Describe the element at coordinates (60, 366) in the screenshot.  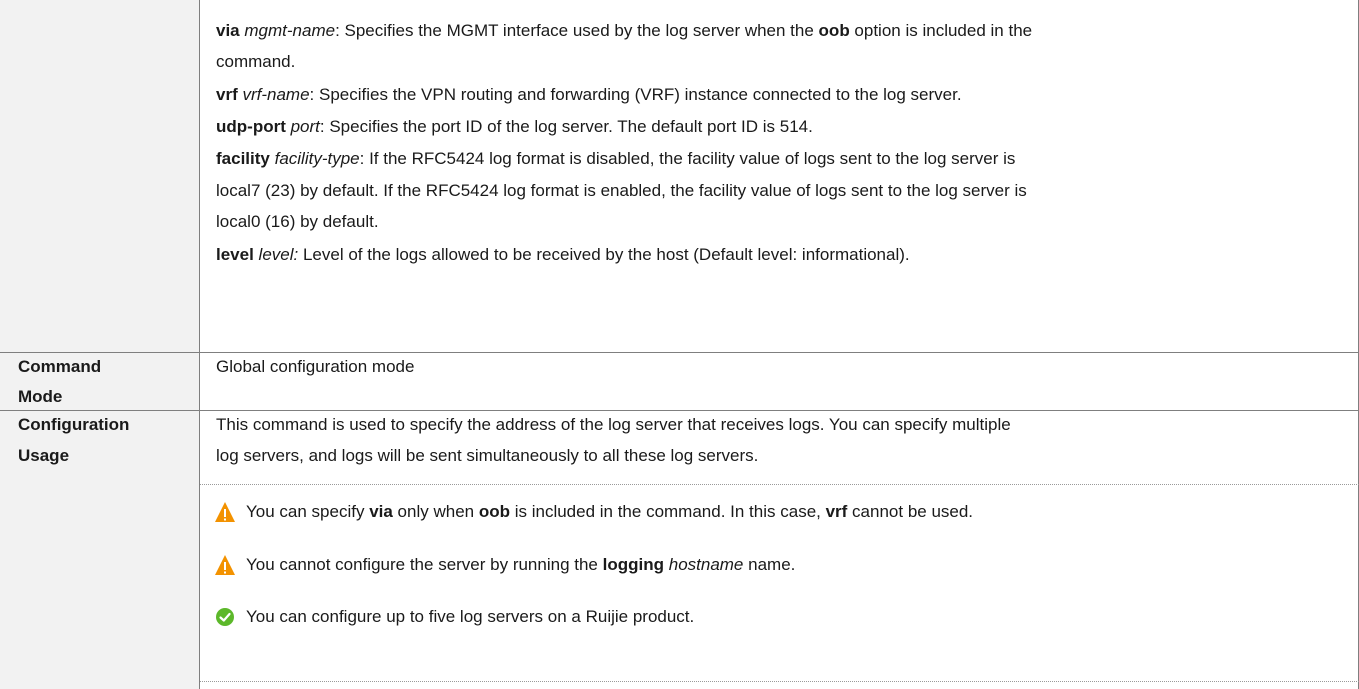
I see `command-mode-label: Command` at that location.